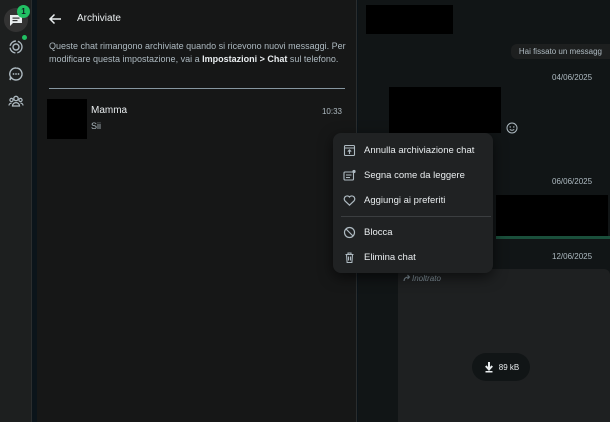 The height and width of the screenshot is (422, 610). Describe the element at coordinates (331, 111) in the screenshot. I see `chat-time: 10:33` at that location.